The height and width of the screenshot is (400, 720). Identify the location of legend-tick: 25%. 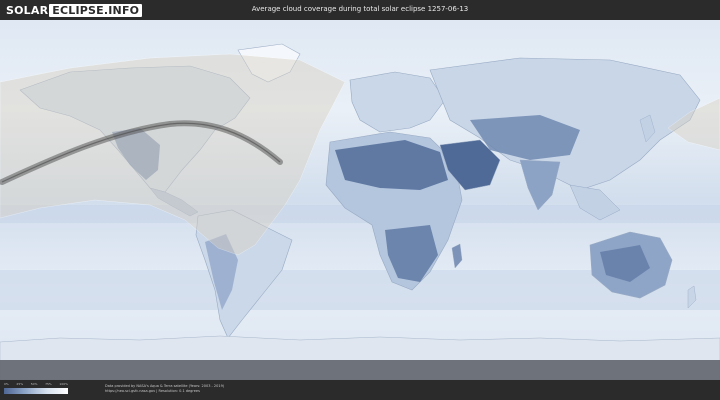
(20, 384).